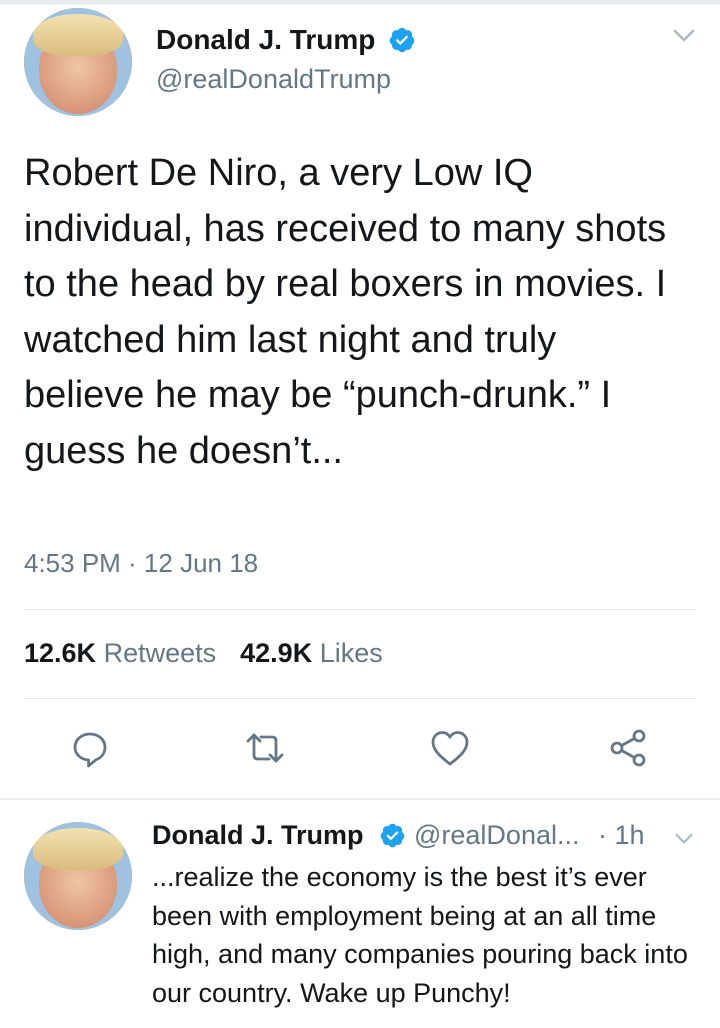 This screenshot has width=720, height=1028. I want to click on tweet-stats: 12.6K Retweets 42.9K Likes, so click(203, 653).